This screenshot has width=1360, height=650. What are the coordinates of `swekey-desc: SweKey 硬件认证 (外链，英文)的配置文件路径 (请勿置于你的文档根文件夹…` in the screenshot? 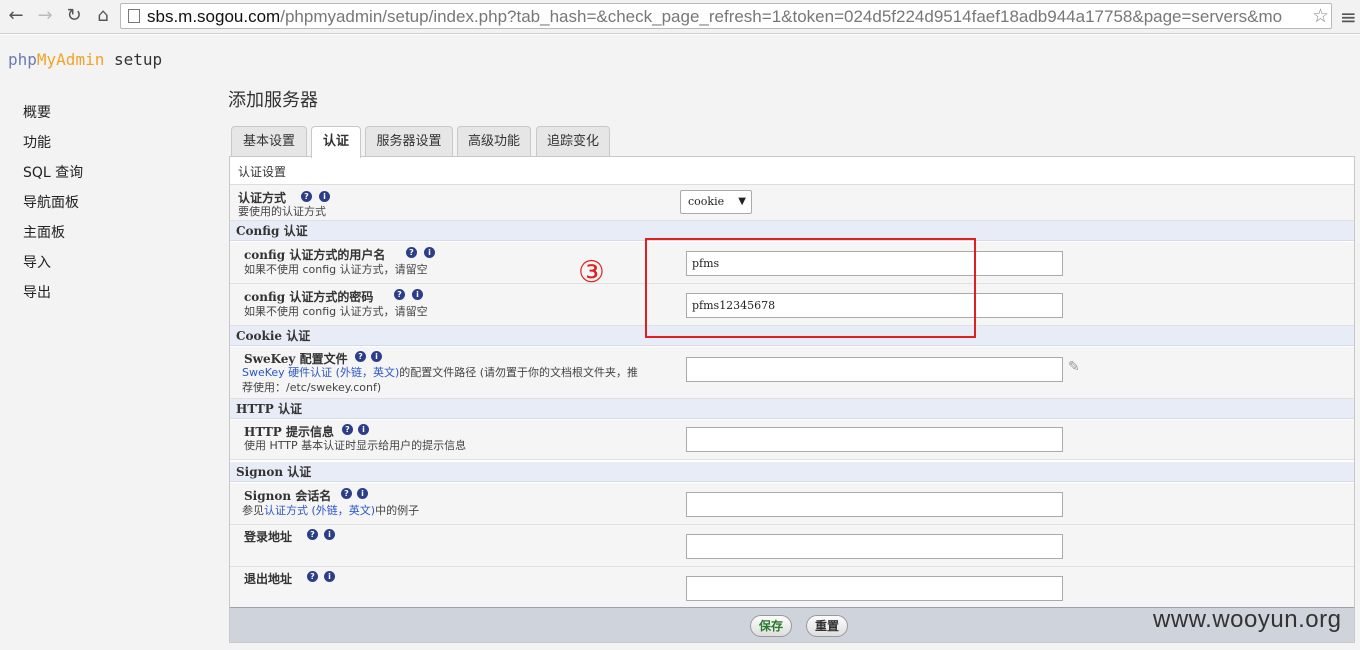 It's located at (440, 372).